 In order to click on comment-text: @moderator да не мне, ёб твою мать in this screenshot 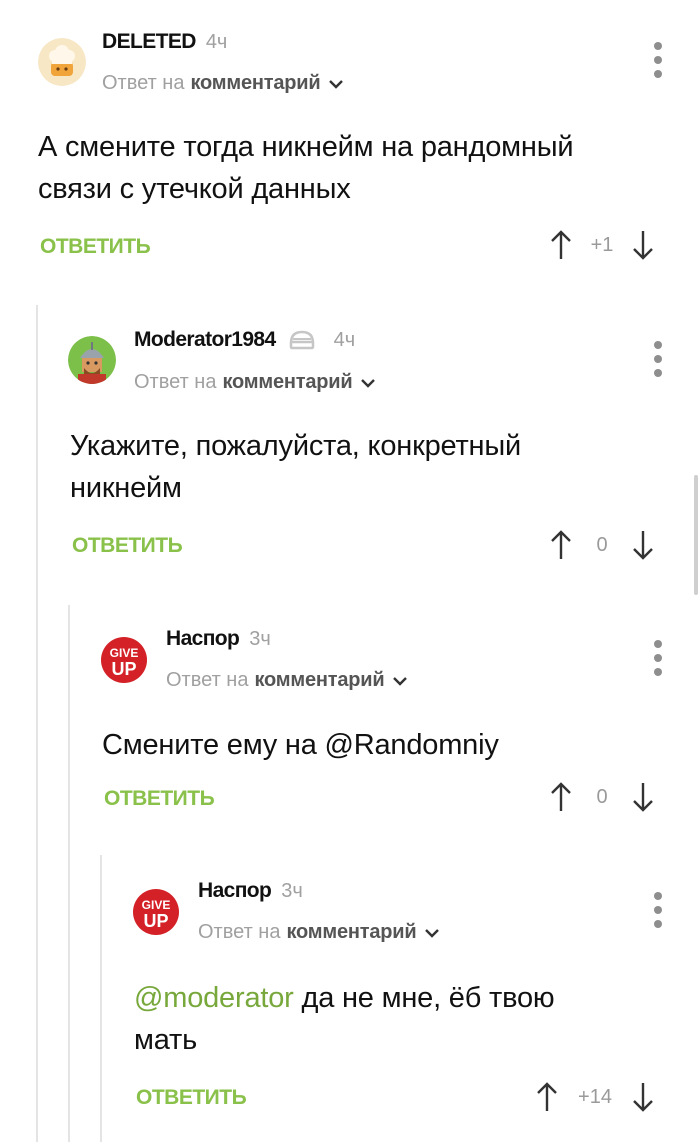, I will do `click(409, 1019)`.